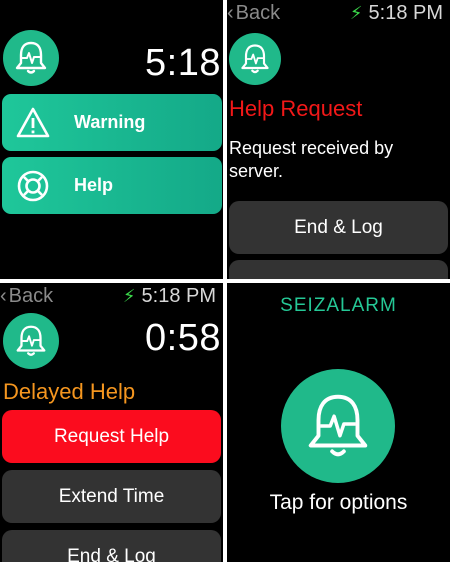  Describe the element at coordinates (111, 436) in the screenshot. I see `request-help-button: Request Help` at that location.